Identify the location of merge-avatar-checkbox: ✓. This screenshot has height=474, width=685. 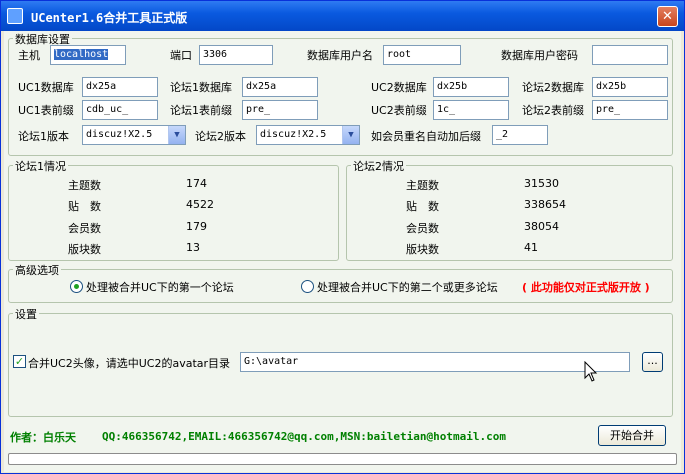
(19, 361).